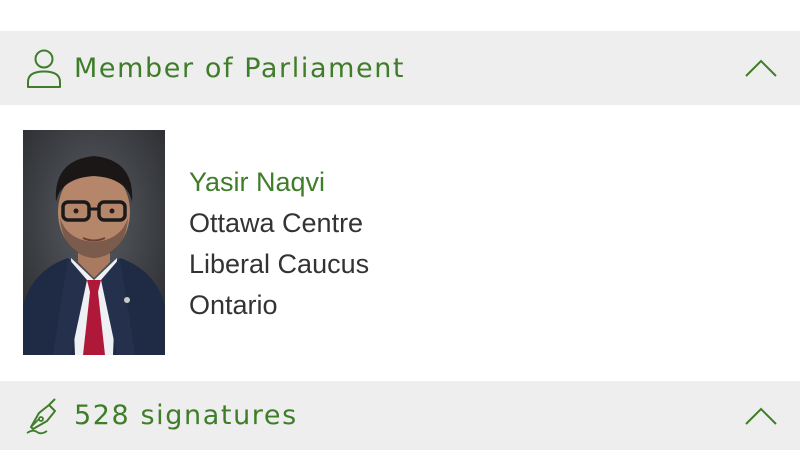 The image size is (800, 450). Describe the element at coordinates (44, 68) in the screenshot. I see `person-icon` at that location.